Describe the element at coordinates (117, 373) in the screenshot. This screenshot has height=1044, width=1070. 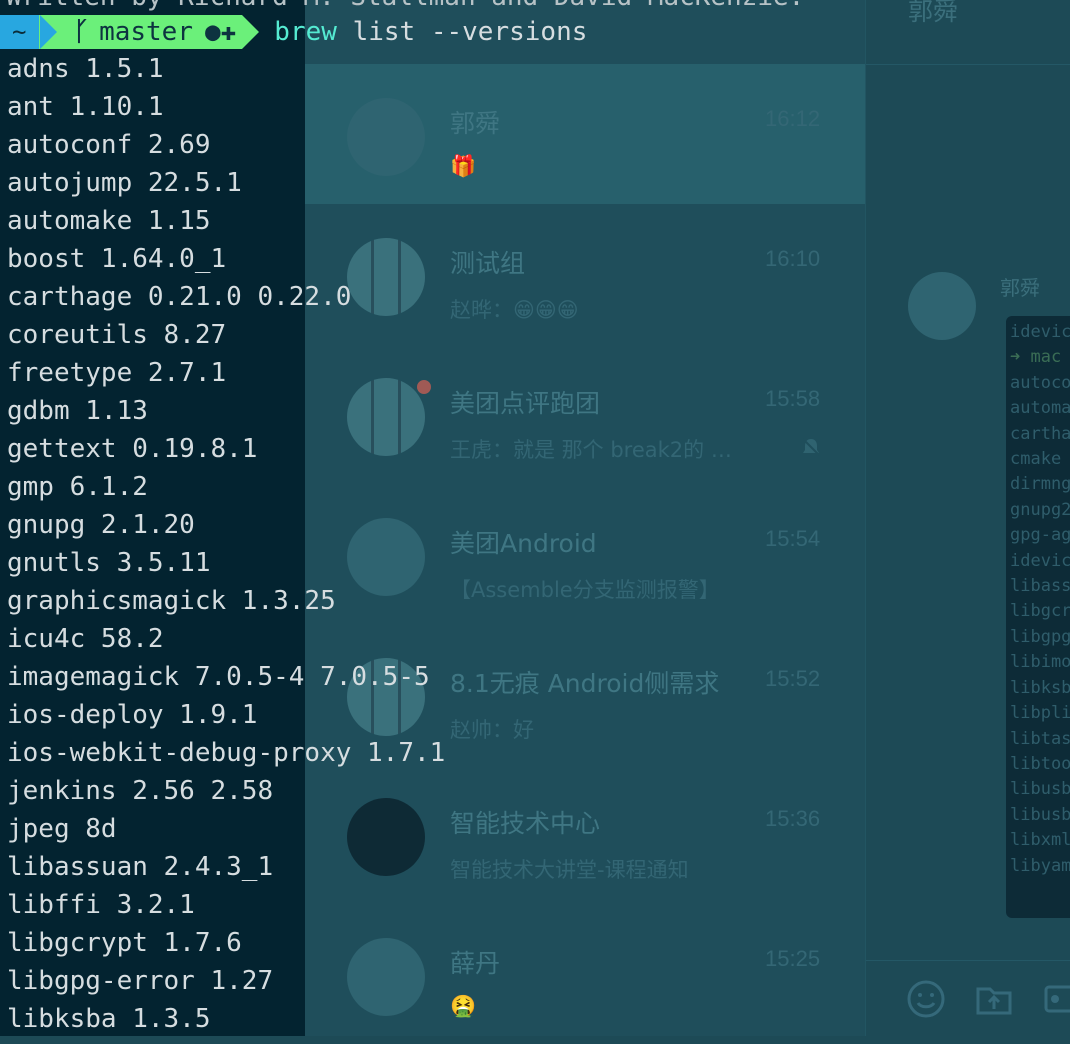
I see `package-line: freetype 2.7.1` at that location.